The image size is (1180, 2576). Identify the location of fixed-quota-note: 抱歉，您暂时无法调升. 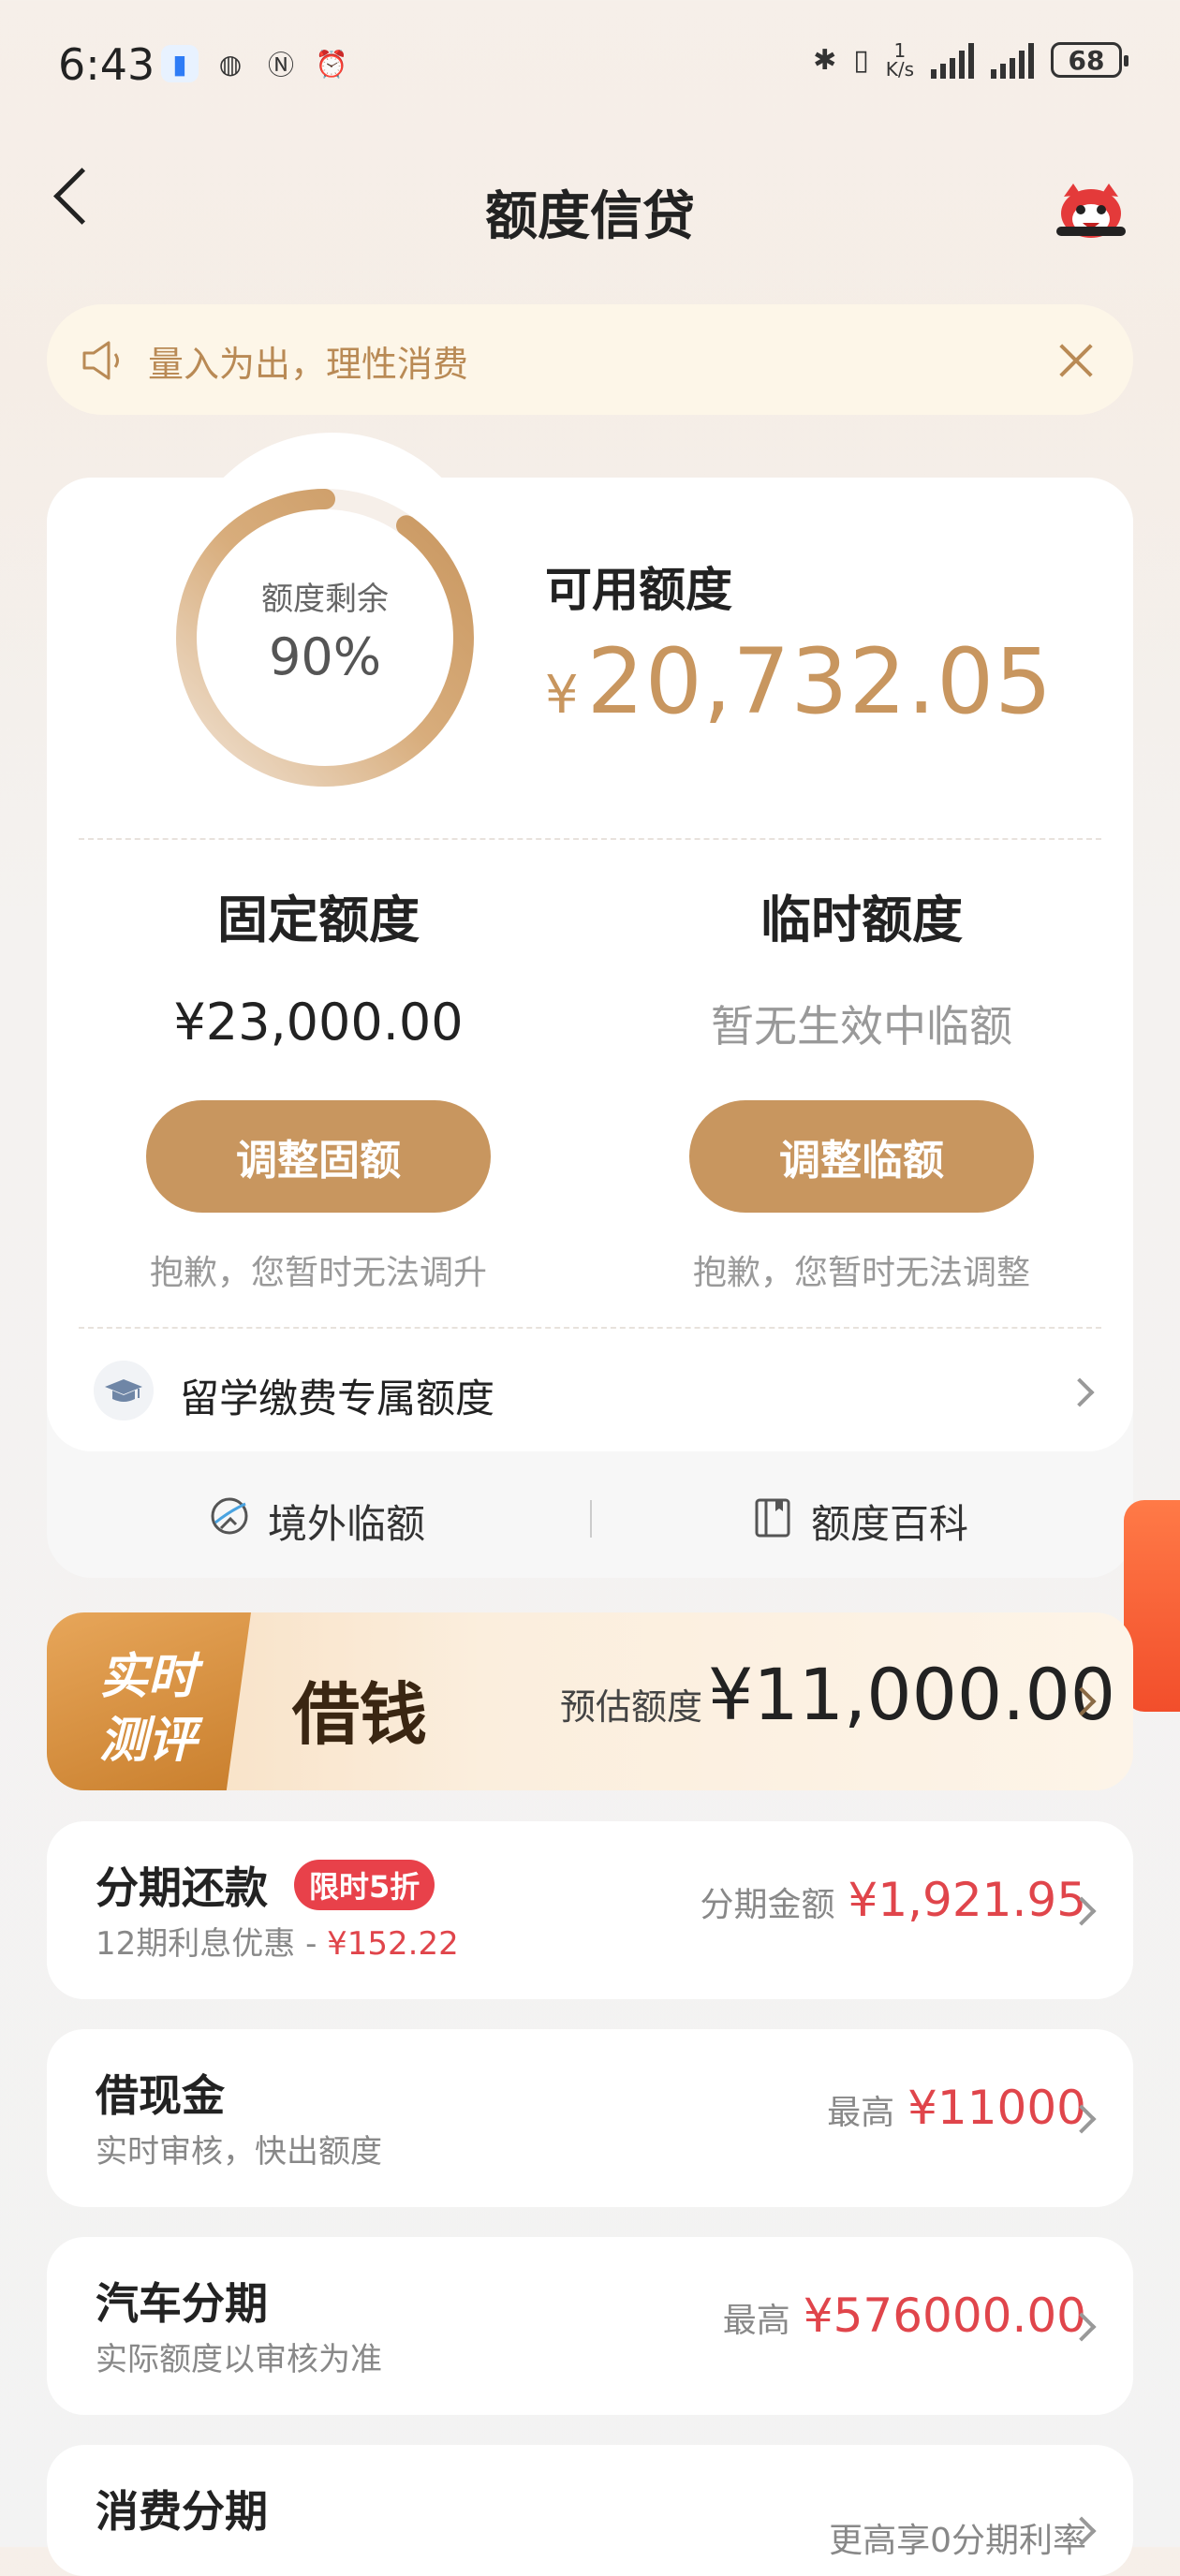
(318, 1273).